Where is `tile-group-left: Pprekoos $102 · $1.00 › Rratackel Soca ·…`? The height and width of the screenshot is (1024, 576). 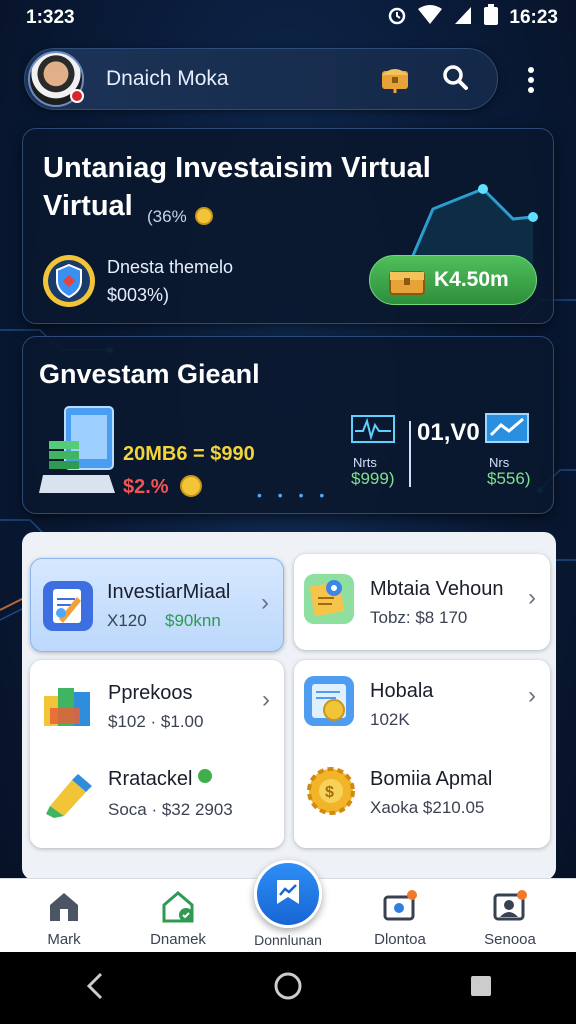
tile-group-left: Pprekoos $102 · $1.00 › Rratackel Soca ·… is located at coordinates (157, 754).